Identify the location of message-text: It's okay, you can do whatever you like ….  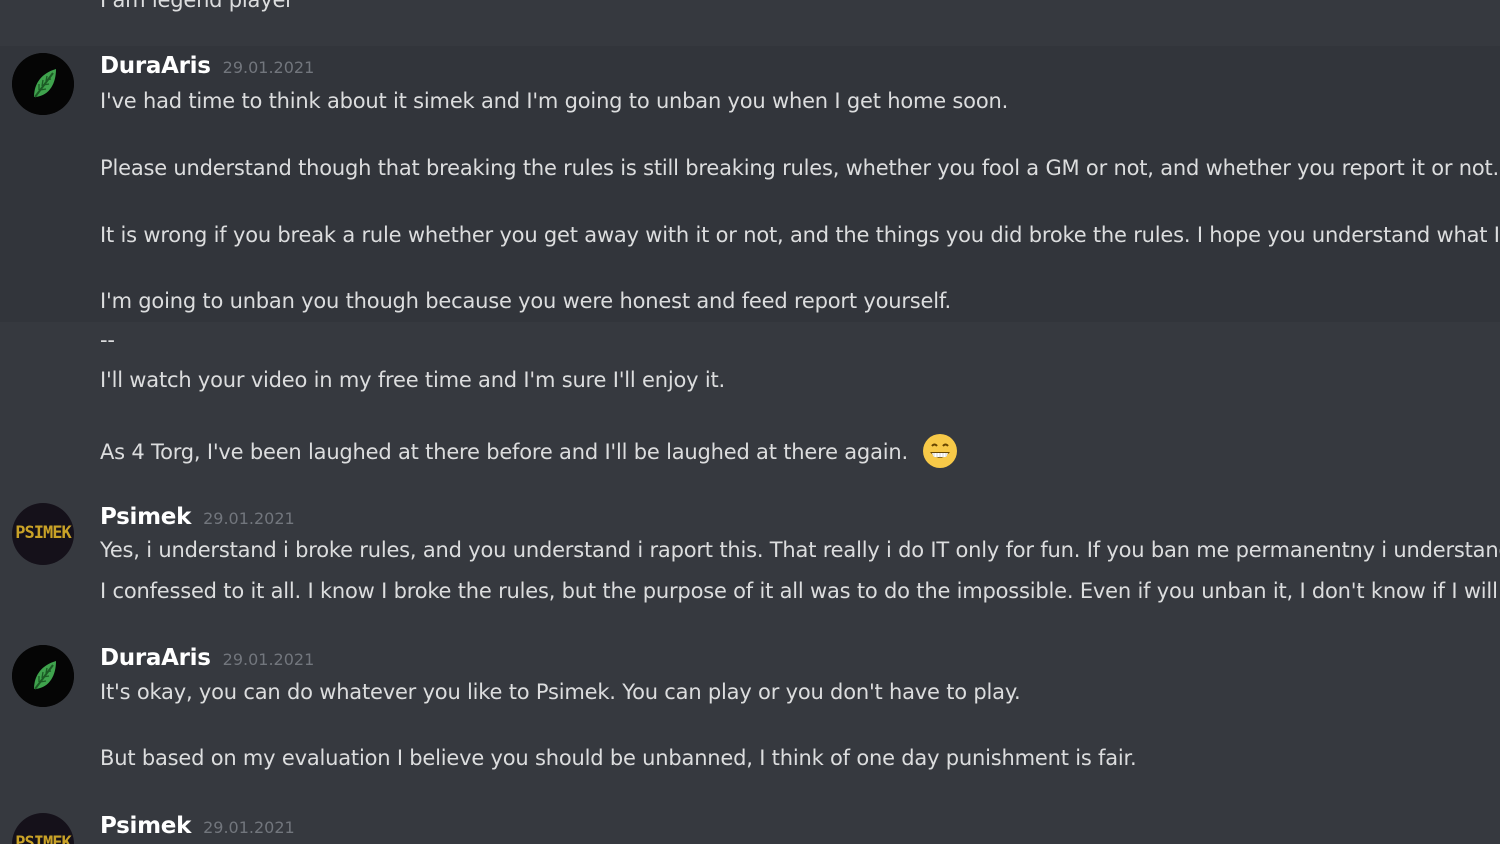
(560, 692).